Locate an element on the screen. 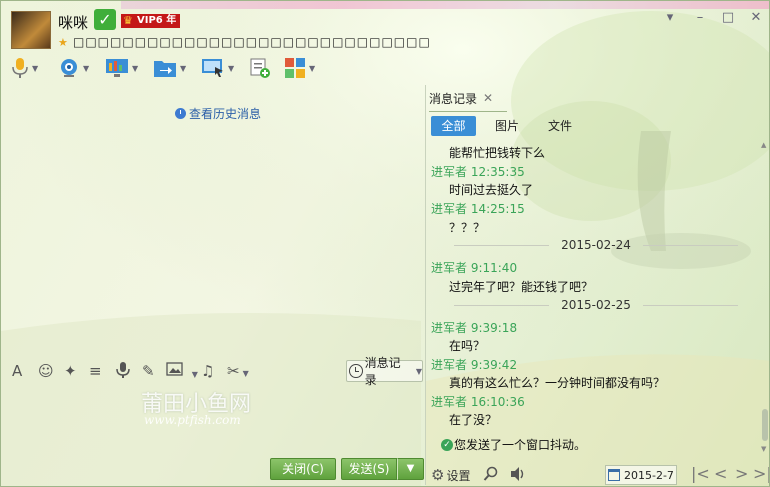 Image resolution: width=770 pixels, height=487 pixels. send-button: 发送(S) is located at coordinates (369, 469).